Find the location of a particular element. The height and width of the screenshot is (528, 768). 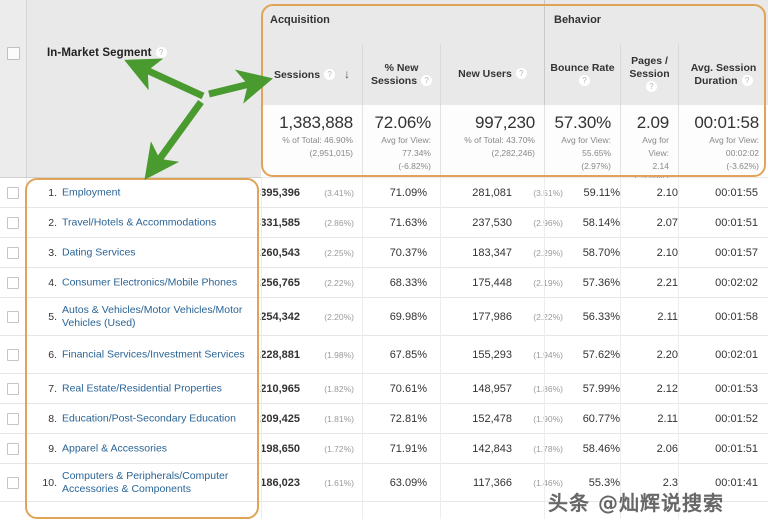

cell-new-users-percent: (2.96%) is located at coordinates (548, 222).